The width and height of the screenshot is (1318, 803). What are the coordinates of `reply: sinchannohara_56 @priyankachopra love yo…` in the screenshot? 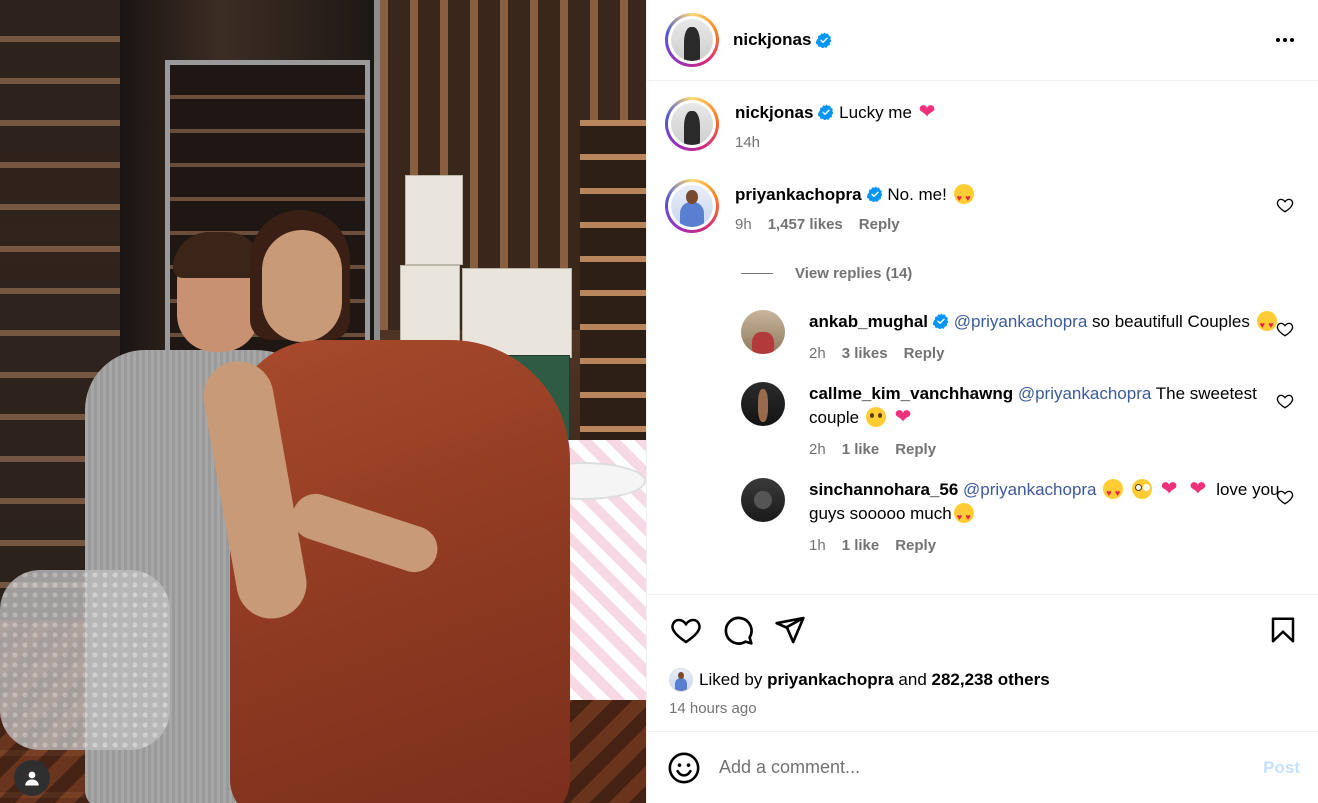 It's located at (1020, 518).